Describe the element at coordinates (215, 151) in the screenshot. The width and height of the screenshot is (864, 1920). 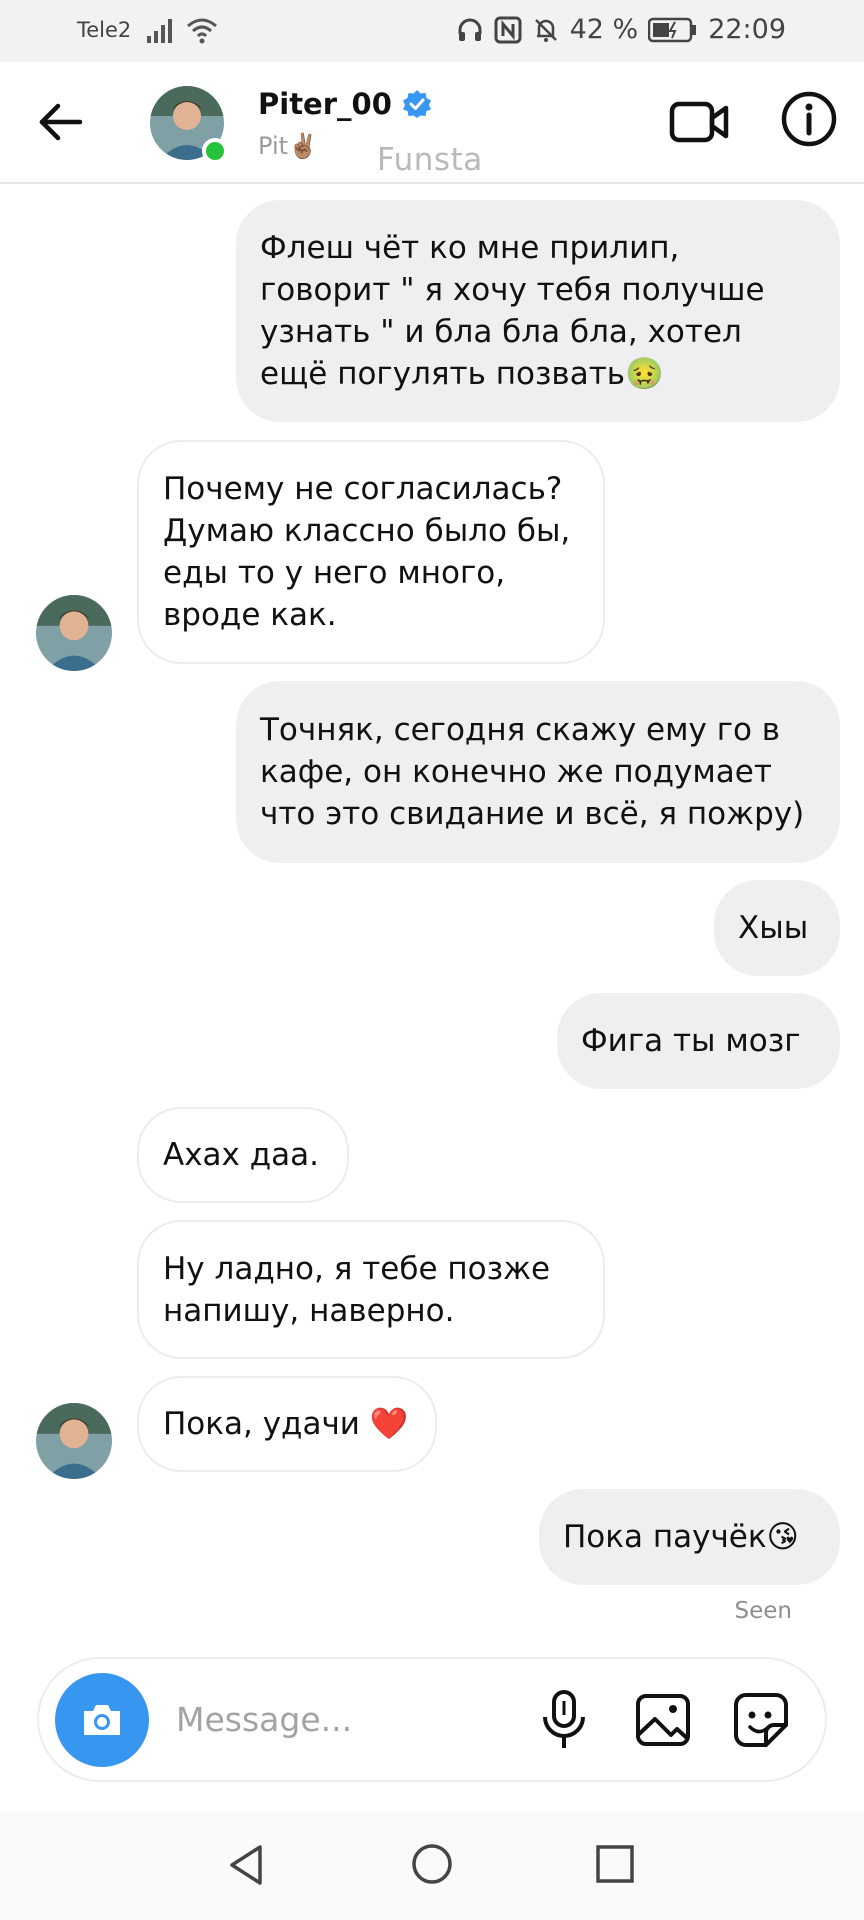
I see `online-status-dot` at that location.